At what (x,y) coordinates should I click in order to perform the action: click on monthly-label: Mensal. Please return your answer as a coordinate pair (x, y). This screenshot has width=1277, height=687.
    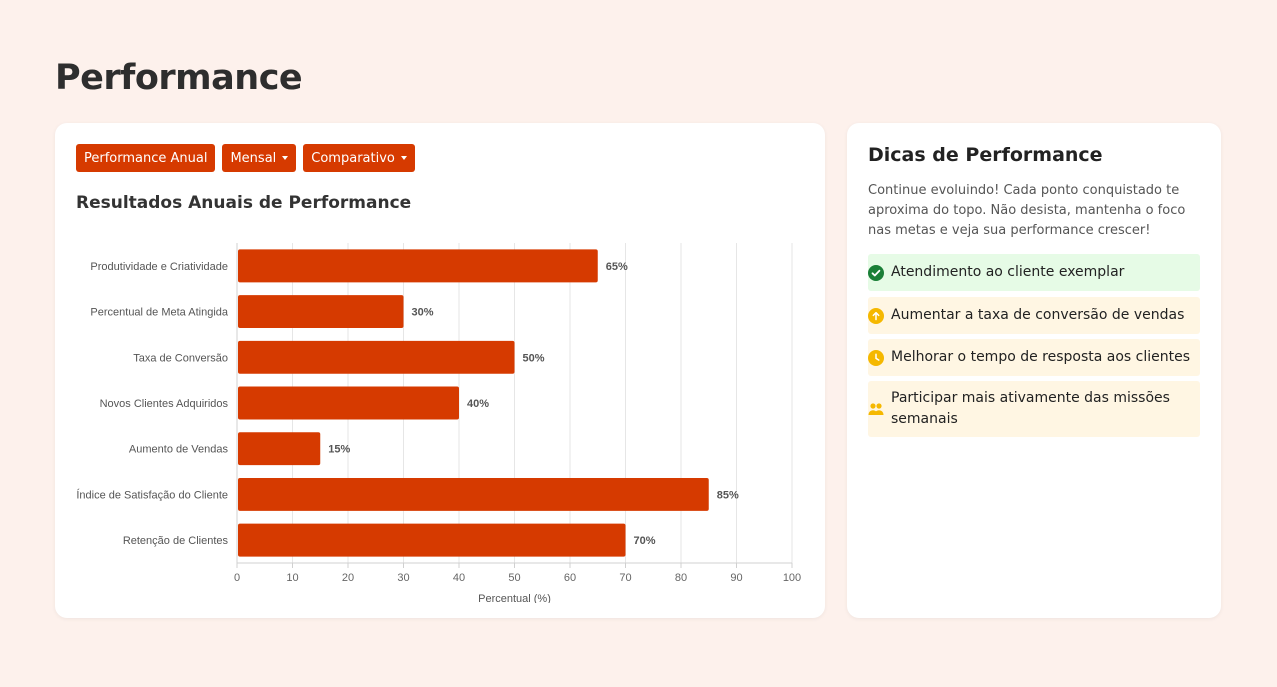
    Looking at the image, I should click on (253, 158).